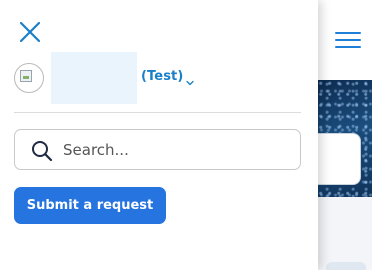 The image size is (372, 270). Describe the element at coordinates (94, 78) in the screenshot. I see `user-name-placeholder` at that location.